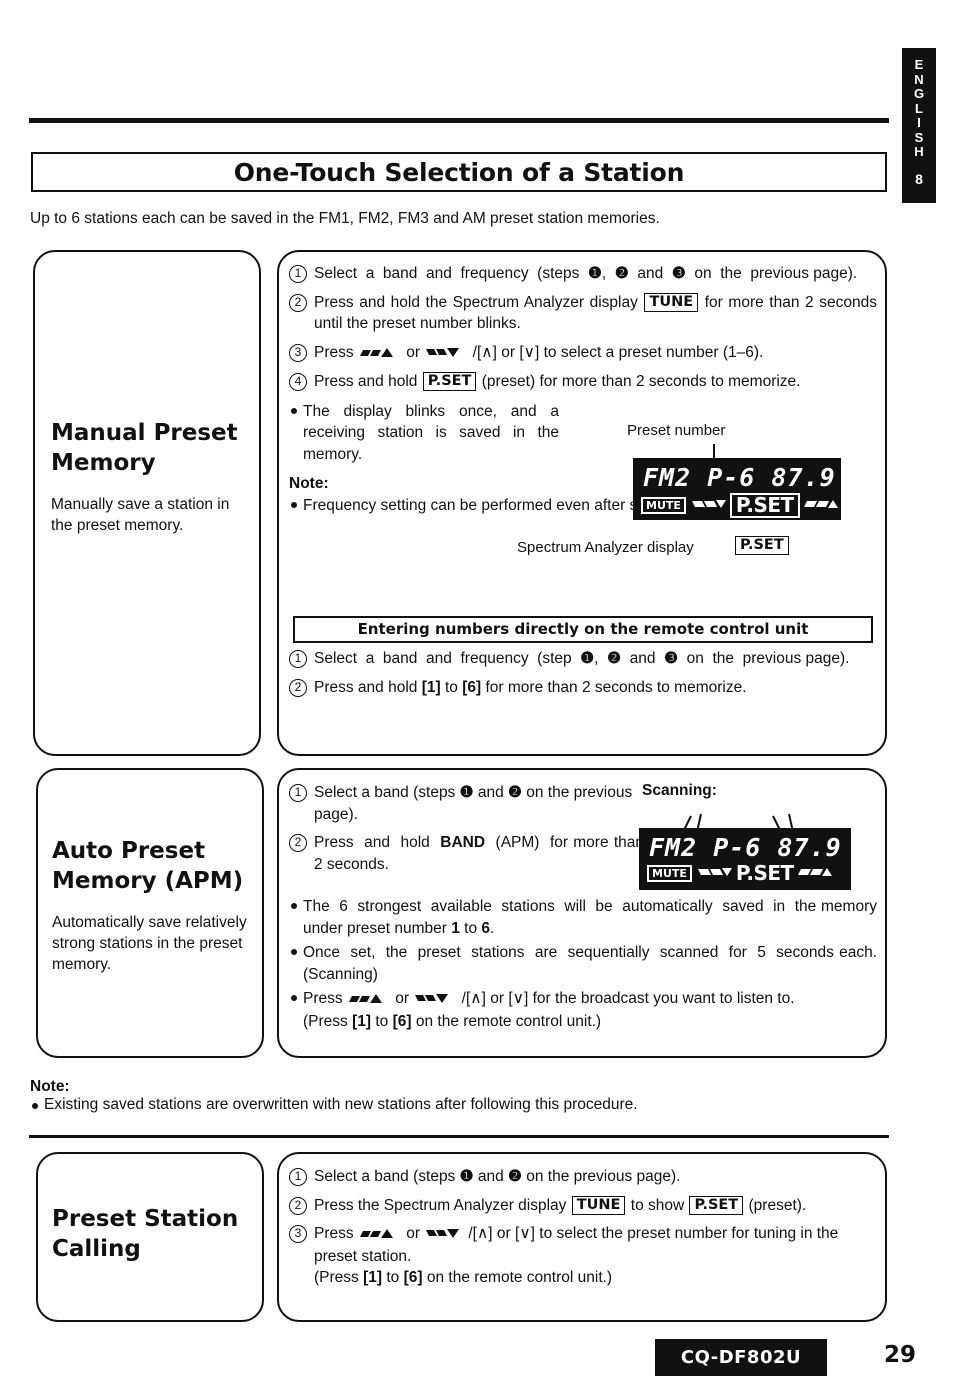 Image resolution: width=954 pixels, height=1383 pixels. What do you see at coordinates (919, 93) in the screenshot?
I see `side-tab-letter: G` at bounding box center [919, 93].